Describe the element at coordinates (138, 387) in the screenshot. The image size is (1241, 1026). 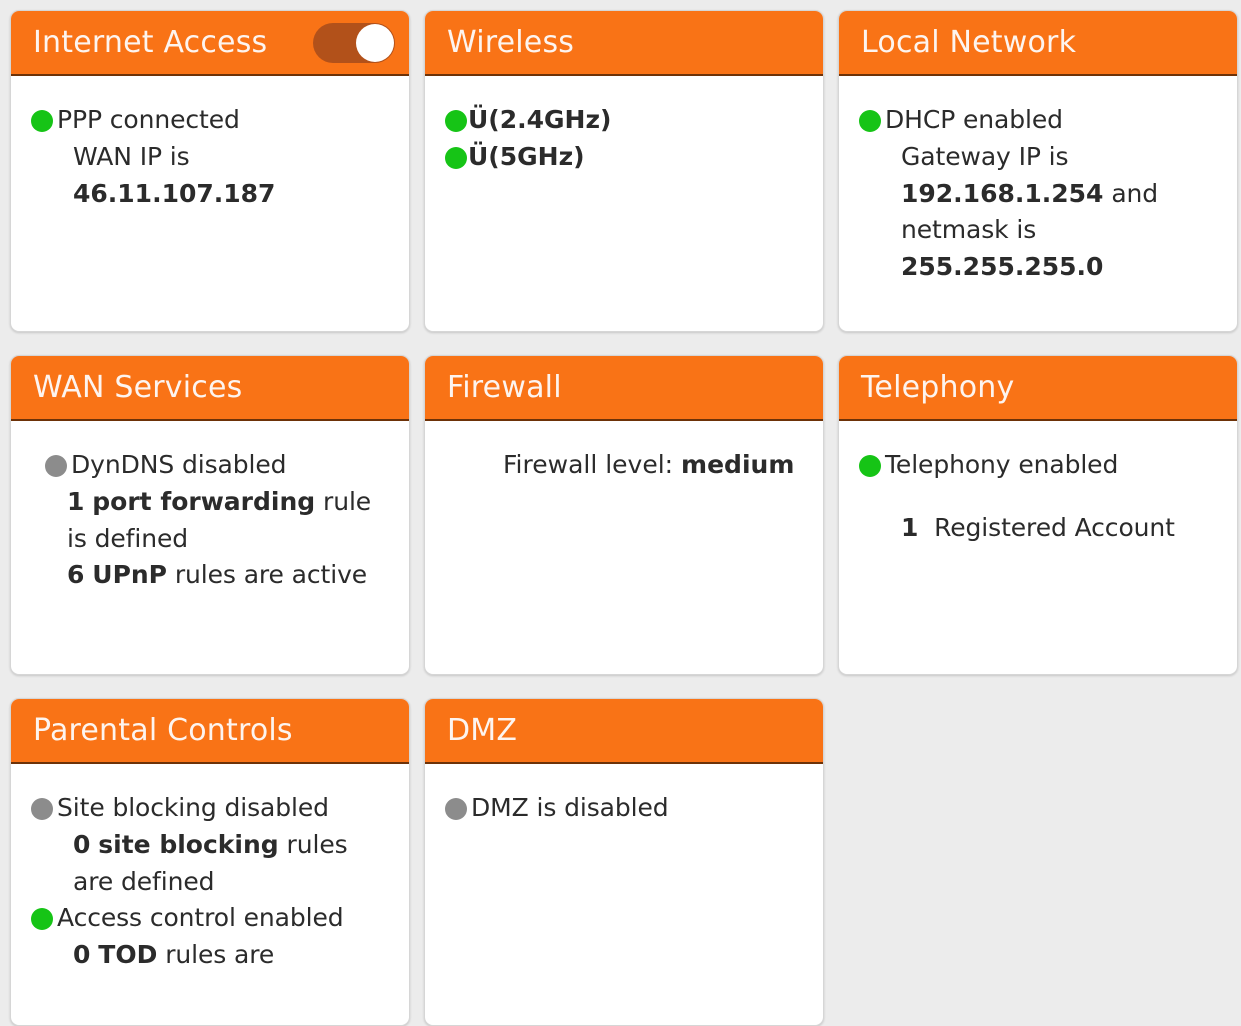
I see `card-title-wan-services: WAN Services` at that location.